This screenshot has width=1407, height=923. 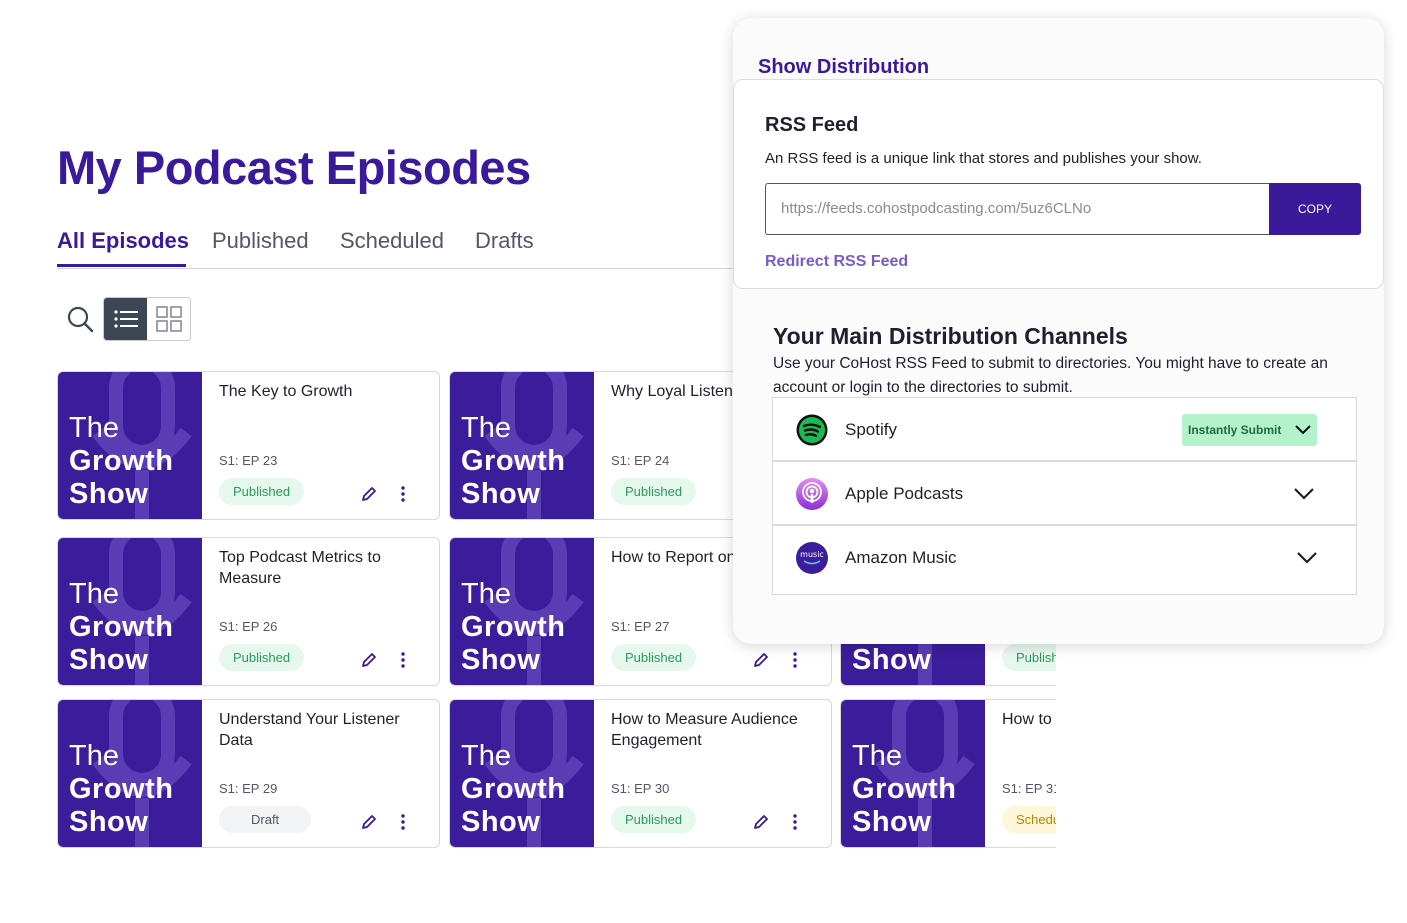 I want to click on episode-number: S1: EP 27, so click(x=640, y=626).